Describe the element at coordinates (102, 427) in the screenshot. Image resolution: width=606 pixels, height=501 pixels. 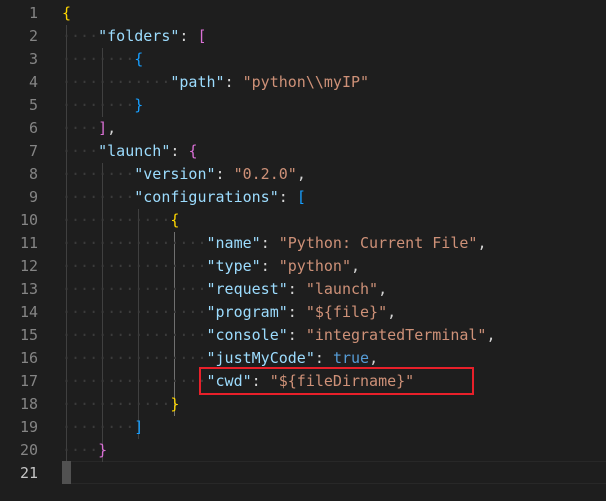
I see `code-text: ········]` at that location.